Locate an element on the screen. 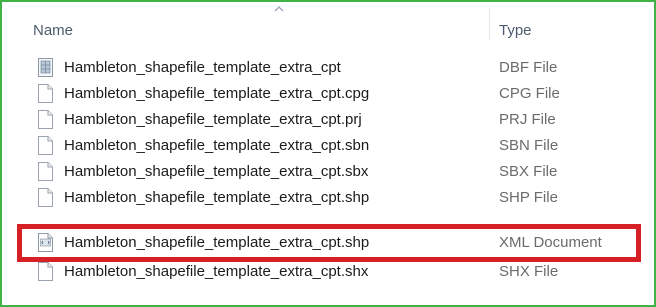 This screenshot has width=656, height=307. file-type: CPG File is located at coordinates (529, 93).